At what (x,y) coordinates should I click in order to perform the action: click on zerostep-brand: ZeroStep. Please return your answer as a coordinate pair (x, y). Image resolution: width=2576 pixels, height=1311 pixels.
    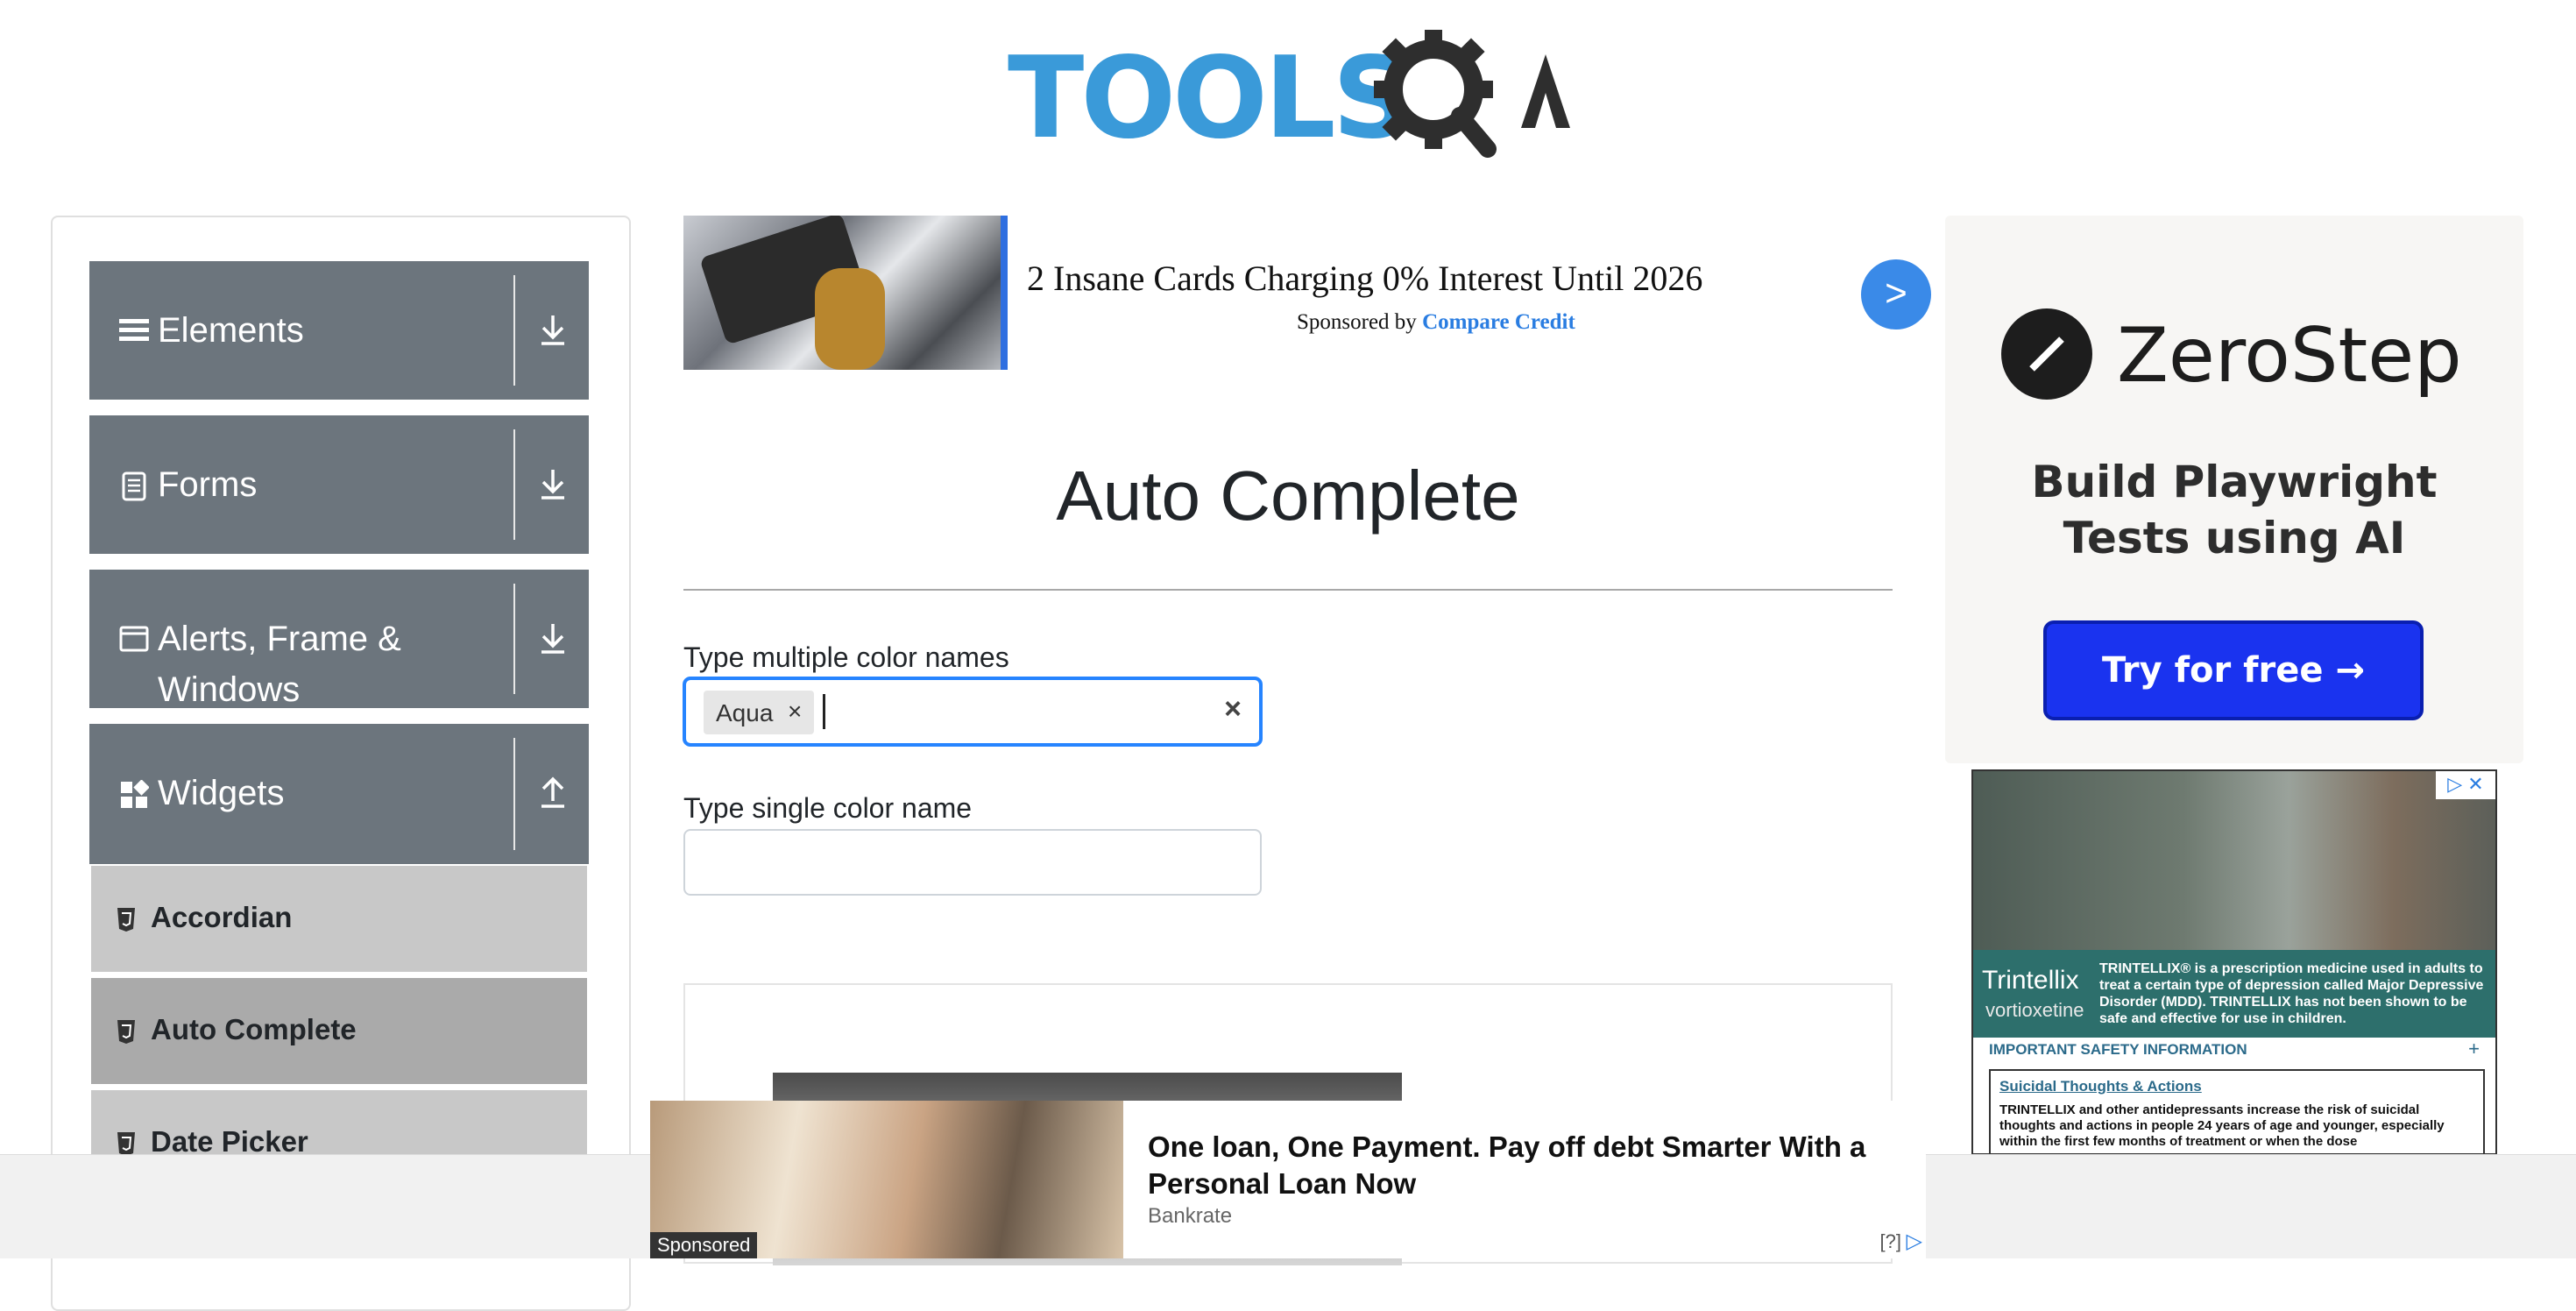
    Looking at the image, I should click on (2289, 356).